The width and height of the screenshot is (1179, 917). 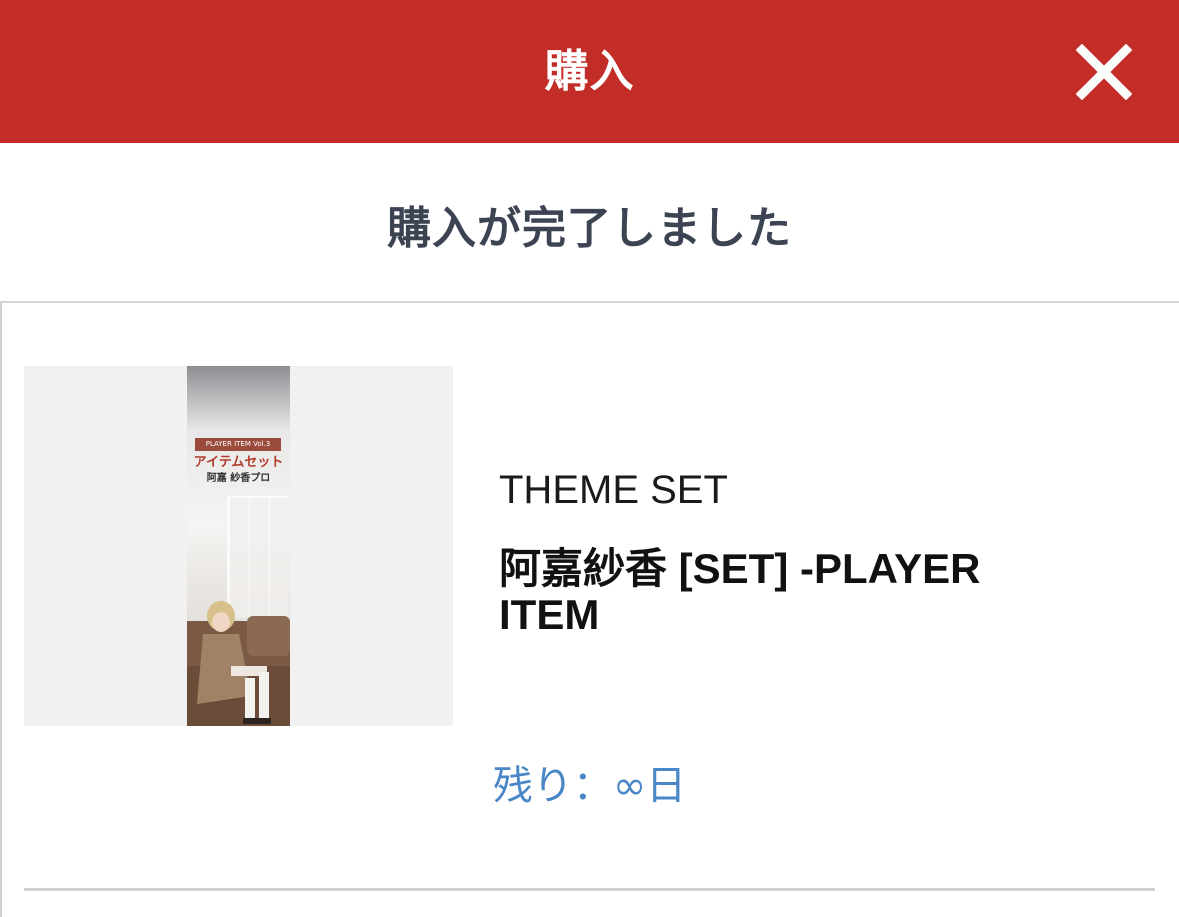 I want to click on left-border, so click(x=1, y=610).